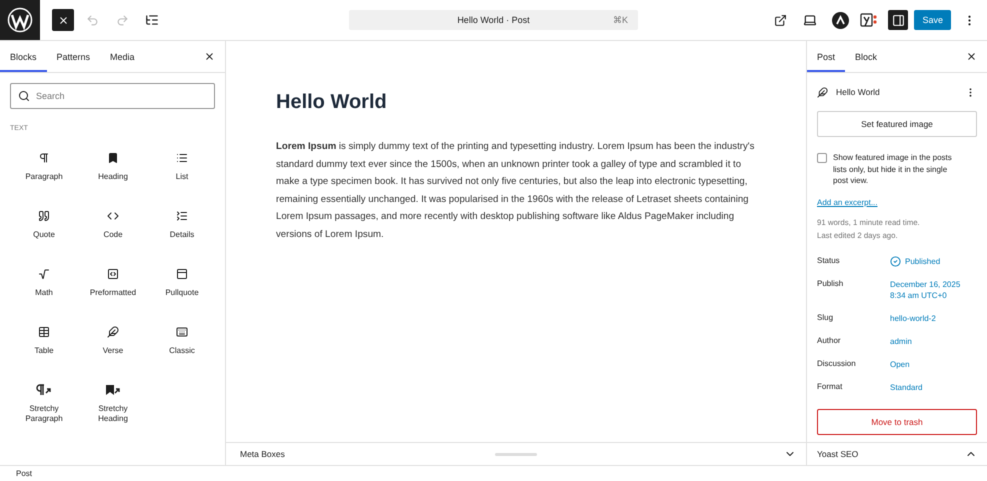  I want to click on block-item: Quote, so click(44, 232).